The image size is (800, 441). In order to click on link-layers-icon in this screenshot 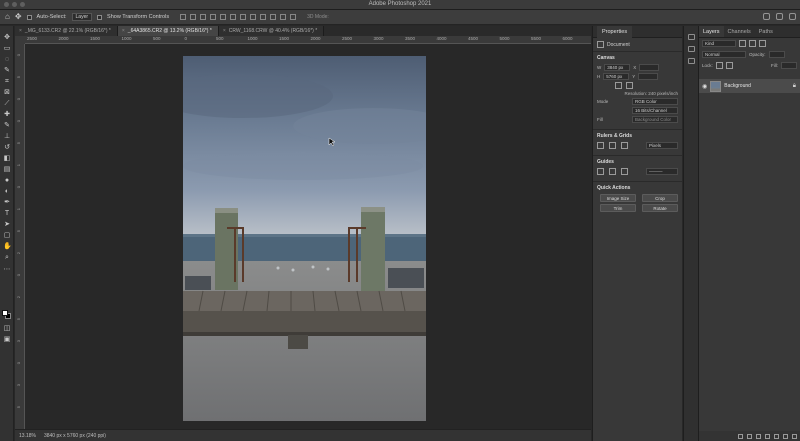, I will do `click(740, 436)`.